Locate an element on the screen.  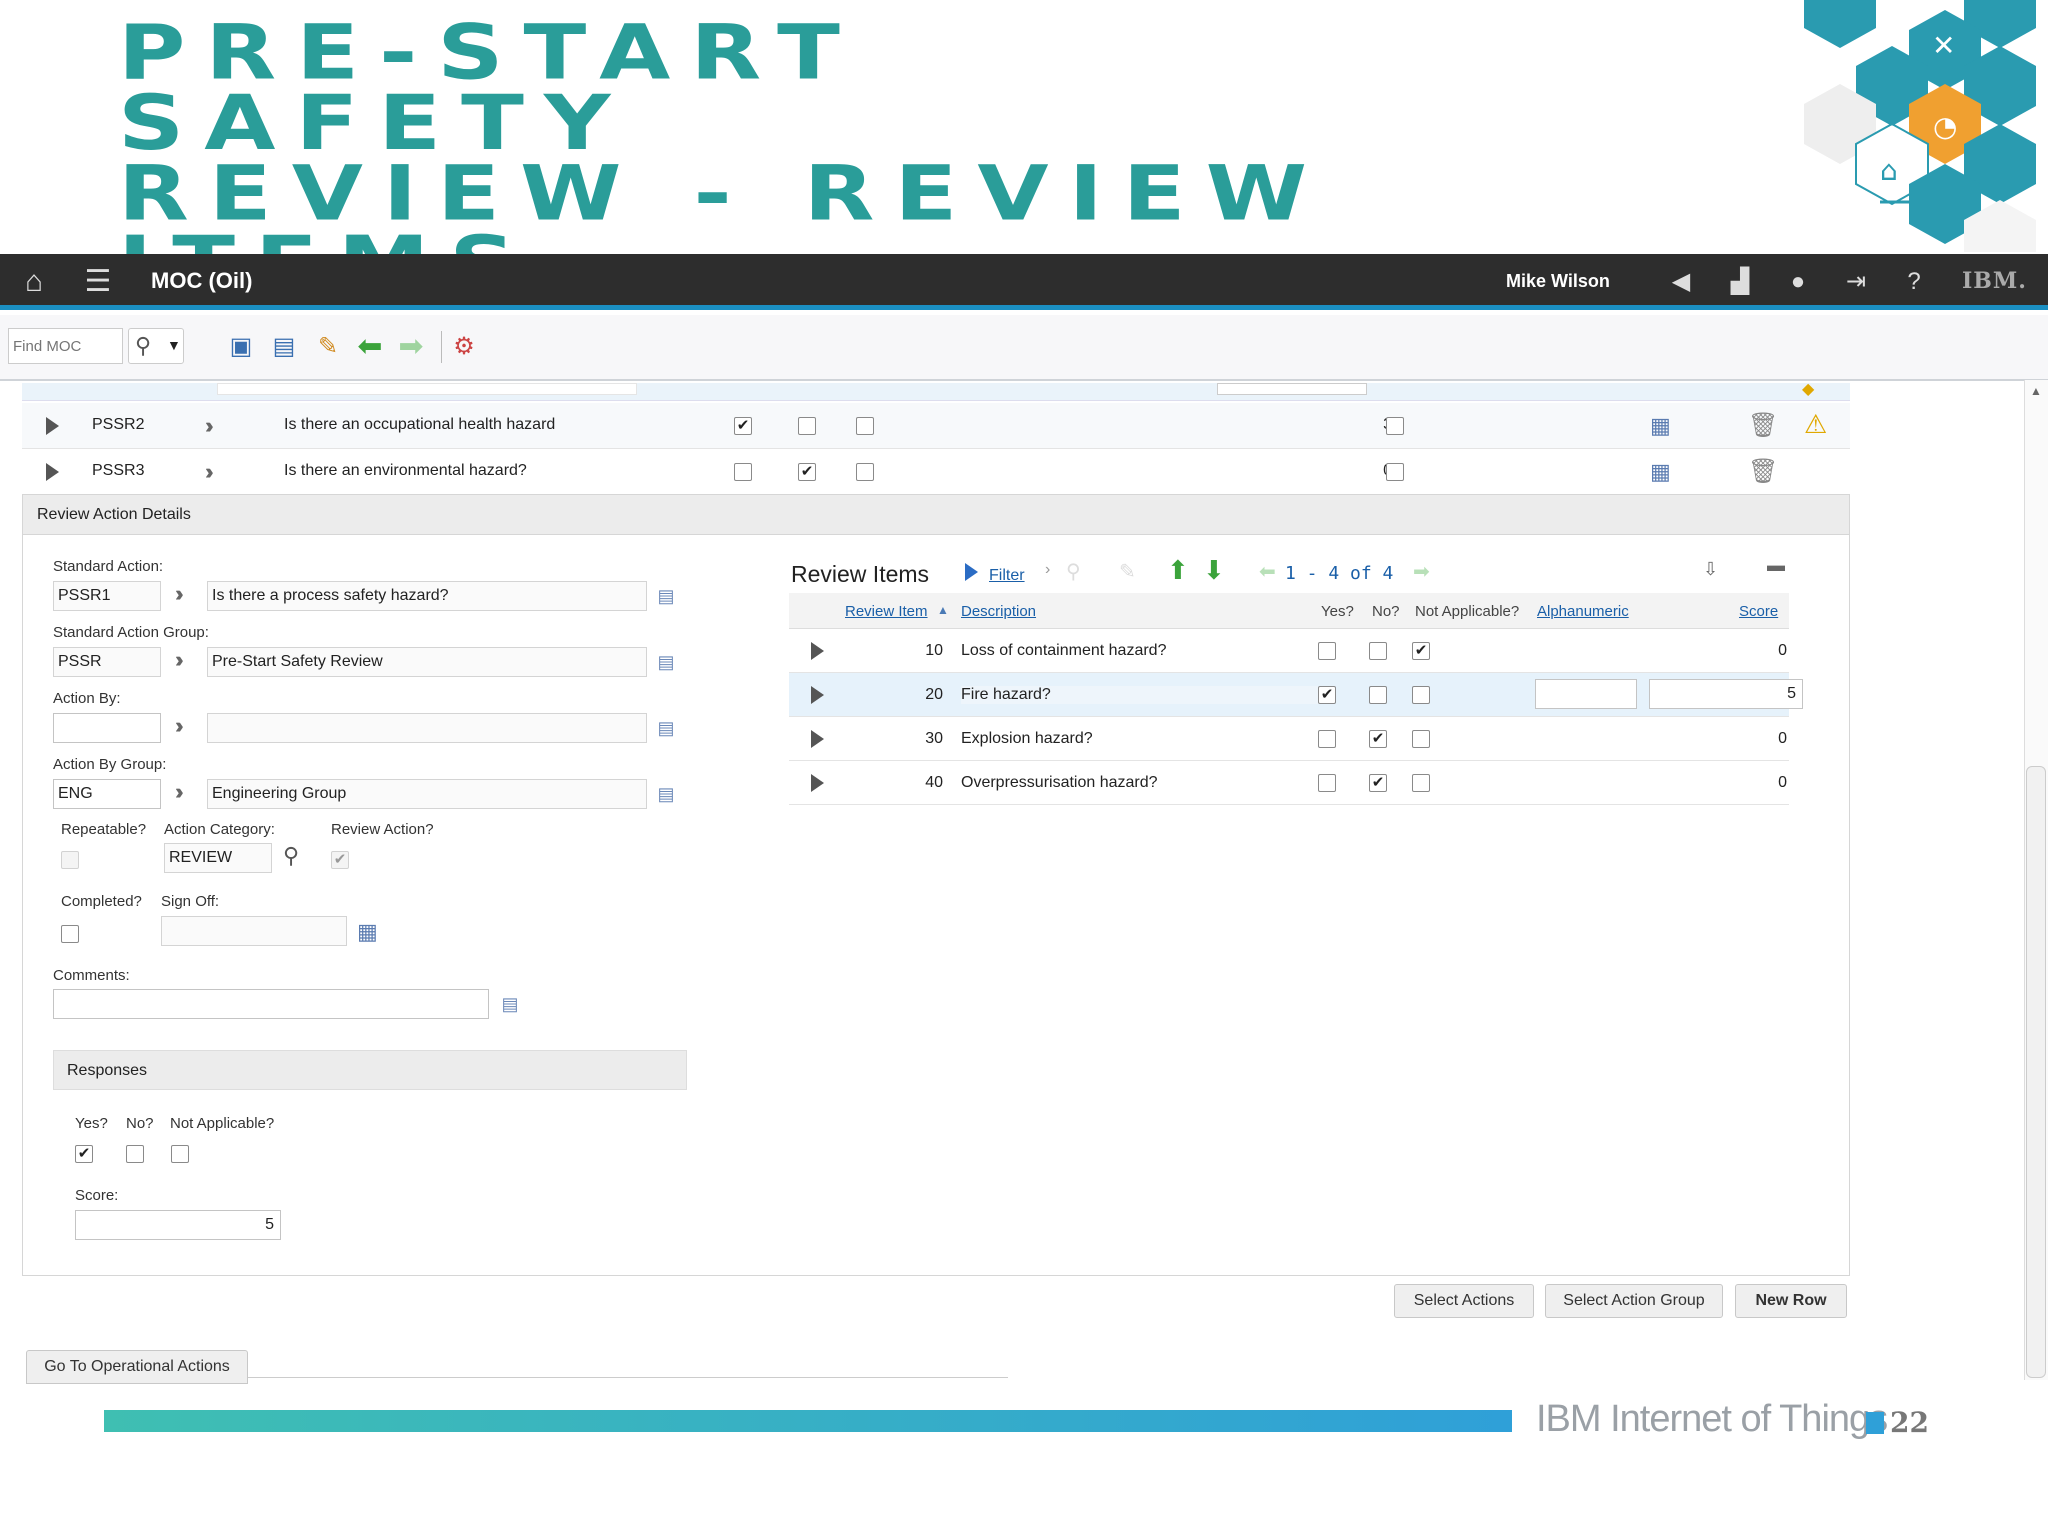
export-icon: ⇩ is located at coordinates (1710, 569).